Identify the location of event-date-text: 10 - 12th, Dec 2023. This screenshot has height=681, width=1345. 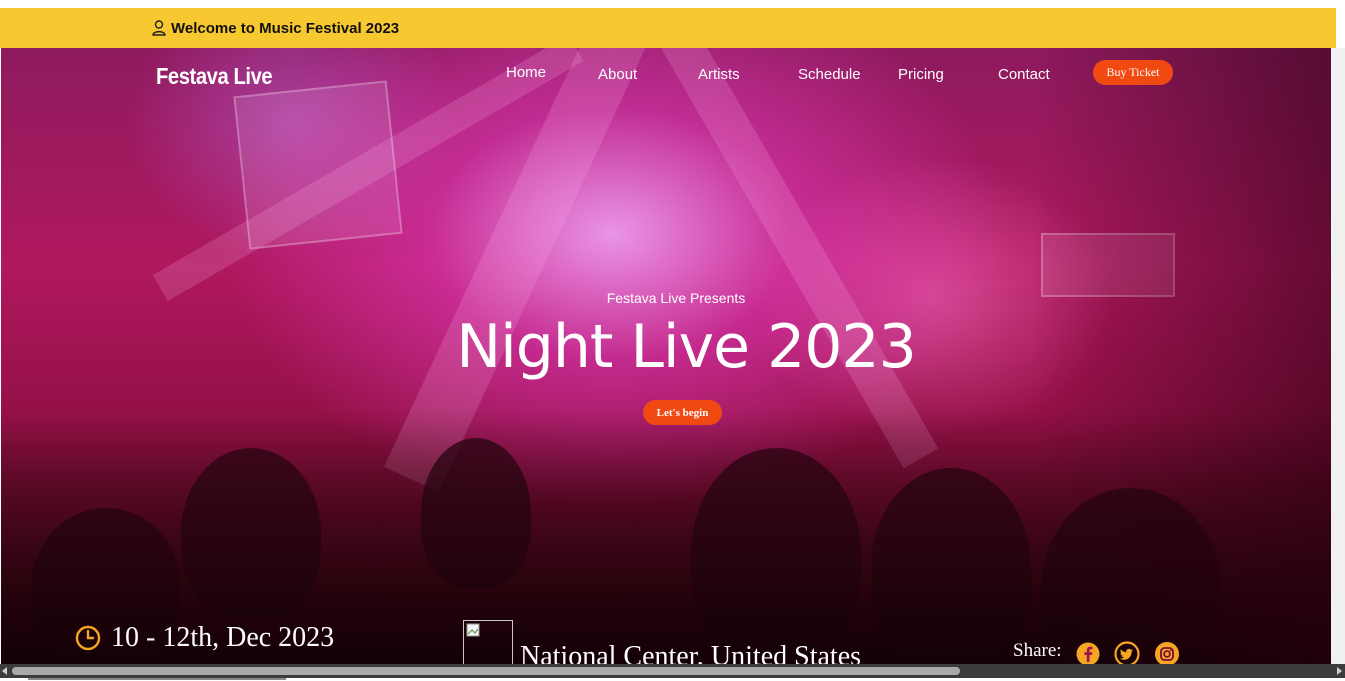
(223, 637).